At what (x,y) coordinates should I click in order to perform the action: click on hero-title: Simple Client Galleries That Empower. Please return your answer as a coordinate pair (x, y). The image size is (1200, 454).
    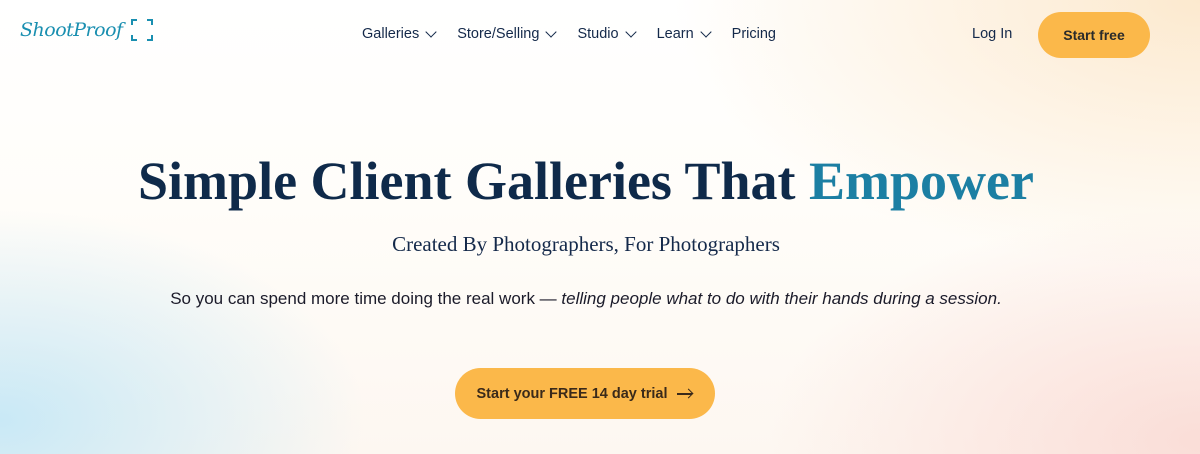
    Looking at the image, I should click on (586, 181).